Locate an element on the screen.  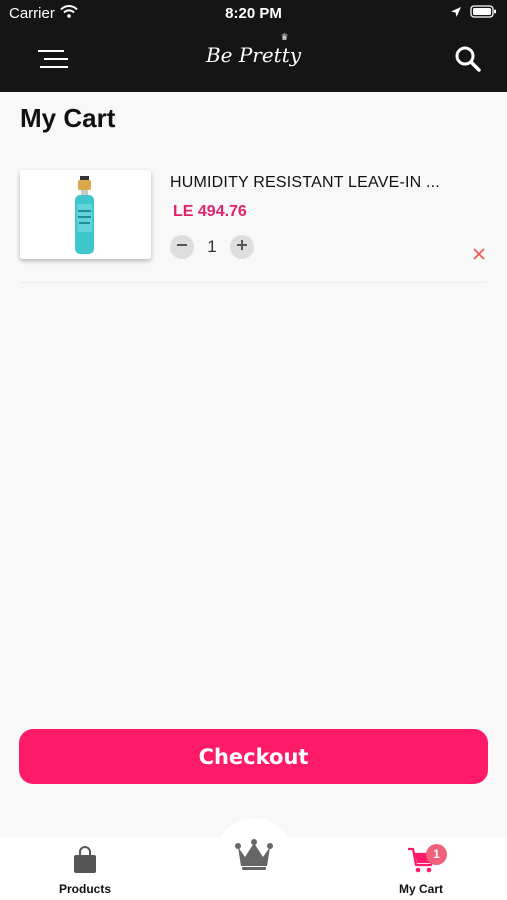
status-bar: Carrier 8:20 PM is located at coordinates (253, 14).